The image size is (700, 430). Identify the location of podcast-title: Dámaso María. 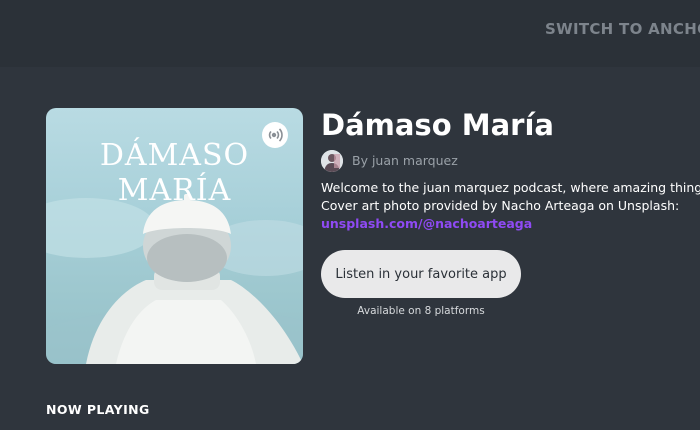
(437, 125).